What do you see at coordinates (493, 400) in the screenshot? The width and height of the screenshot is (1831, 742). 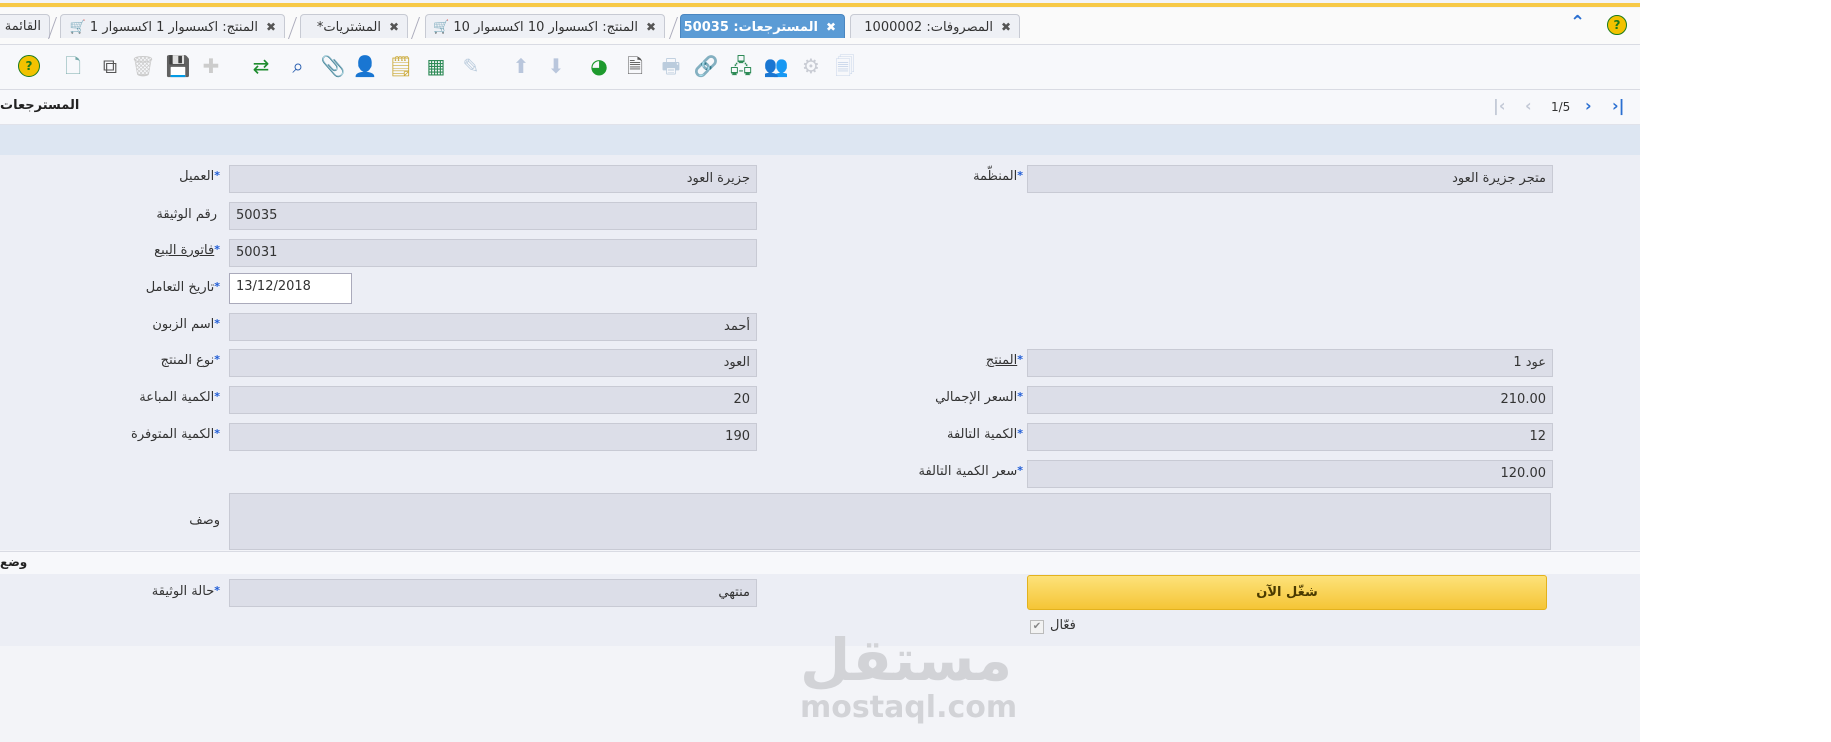 I see `qty-sold-field: 20` at bounding box center [493, 400].